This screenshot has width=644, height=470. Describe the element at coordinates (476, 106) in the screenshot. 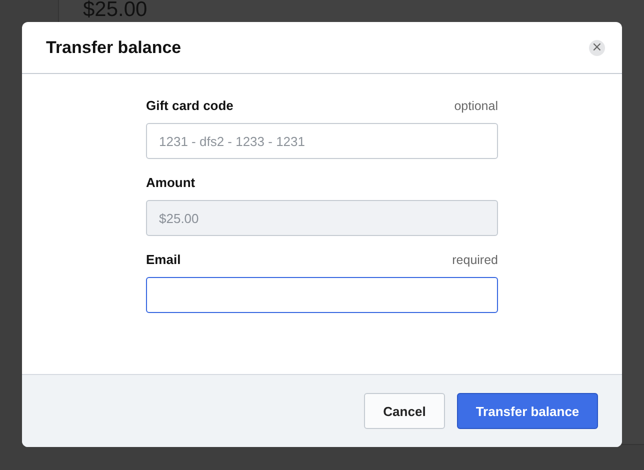

I see `field-note: optional` at that location.